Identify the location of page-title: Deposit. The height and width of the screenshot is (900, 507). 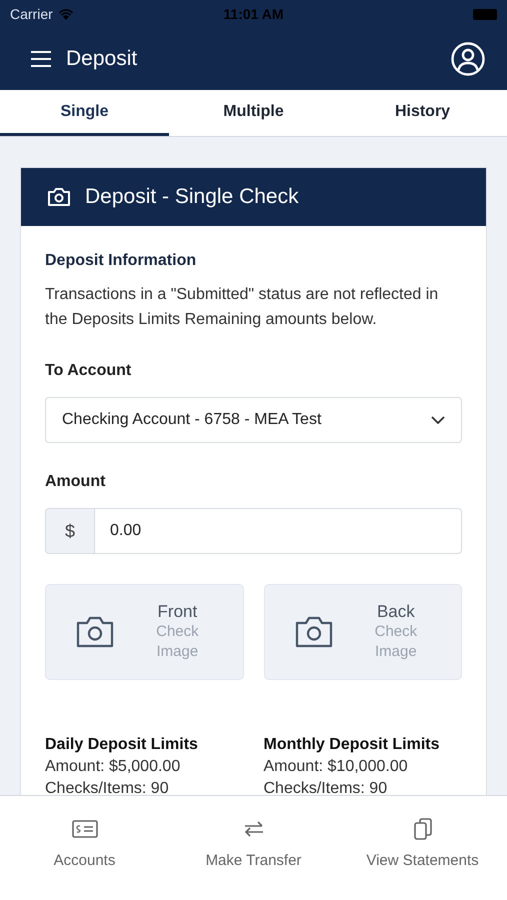
(102, 59).